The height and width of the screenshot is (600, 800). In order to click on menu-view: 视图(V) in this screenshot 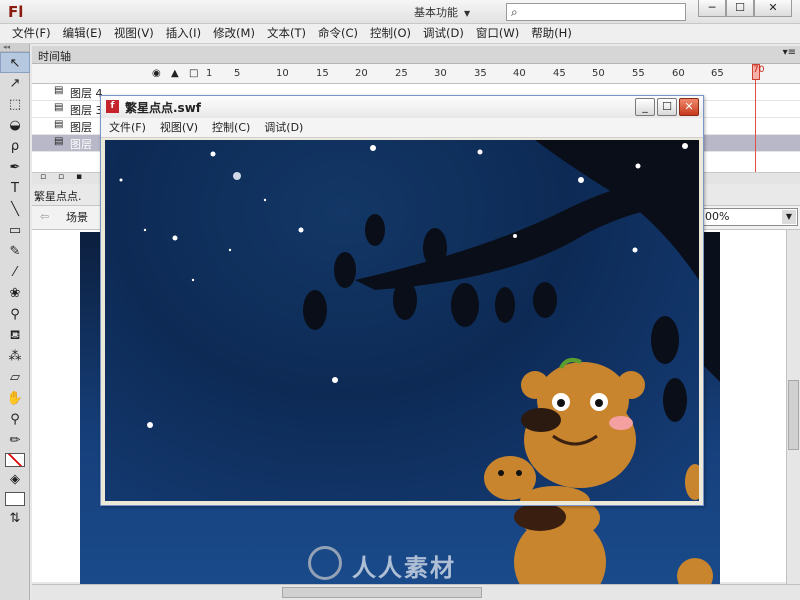, I will do `click(134, 33)`.